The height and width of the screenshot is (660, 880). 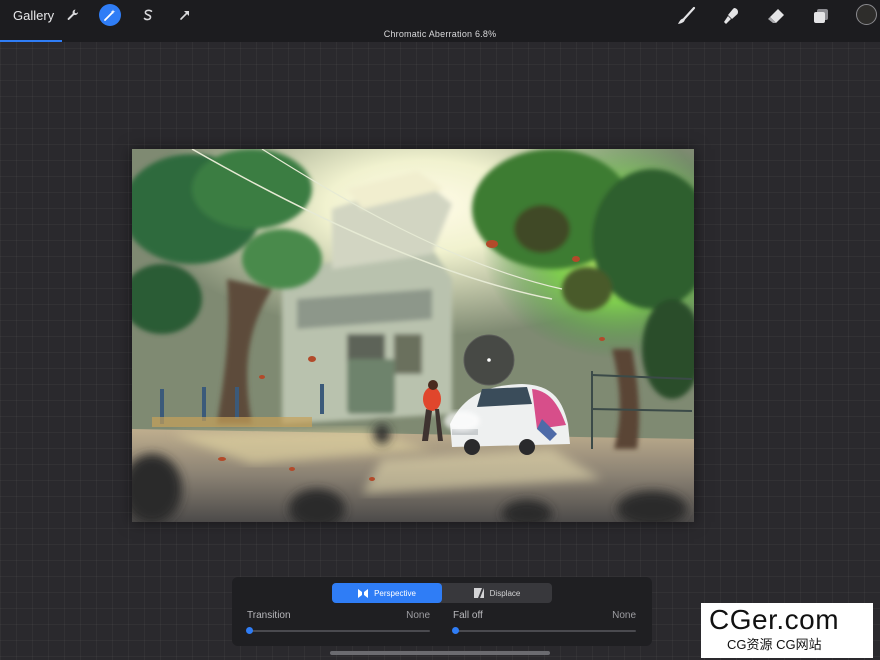 I want to click on transition-slider-track, so click(x=338, y=631).